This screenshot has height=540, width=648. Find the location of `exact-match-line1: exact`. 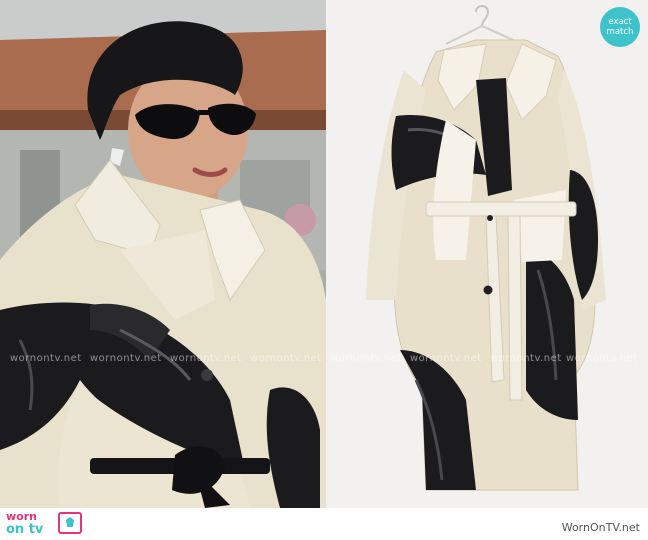

exact-match-line1: exact is located at coordinates (620, 22).